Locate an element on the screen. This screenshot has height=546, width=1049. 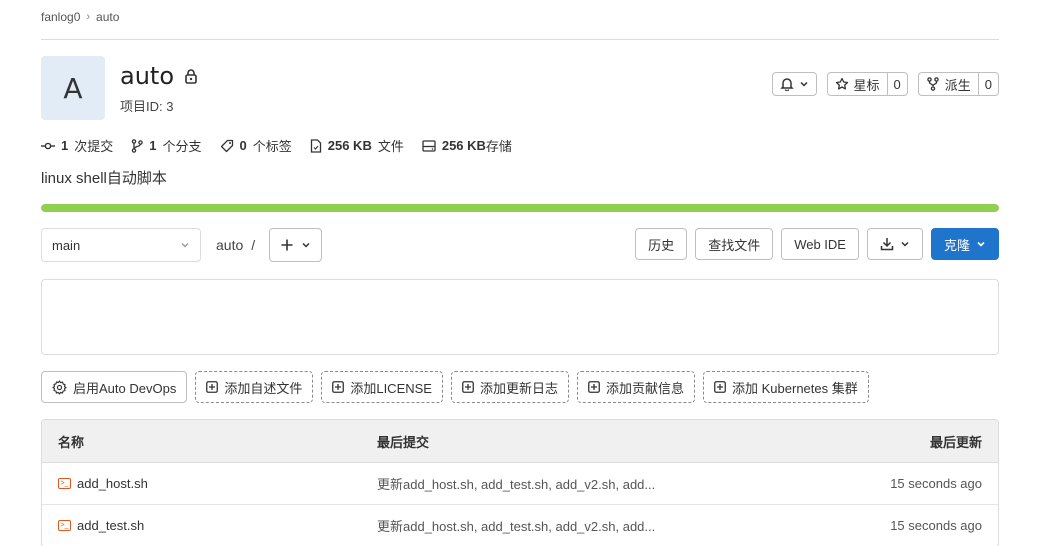
clone-dropdown: 克隆 is located at coordinates (964, 244).